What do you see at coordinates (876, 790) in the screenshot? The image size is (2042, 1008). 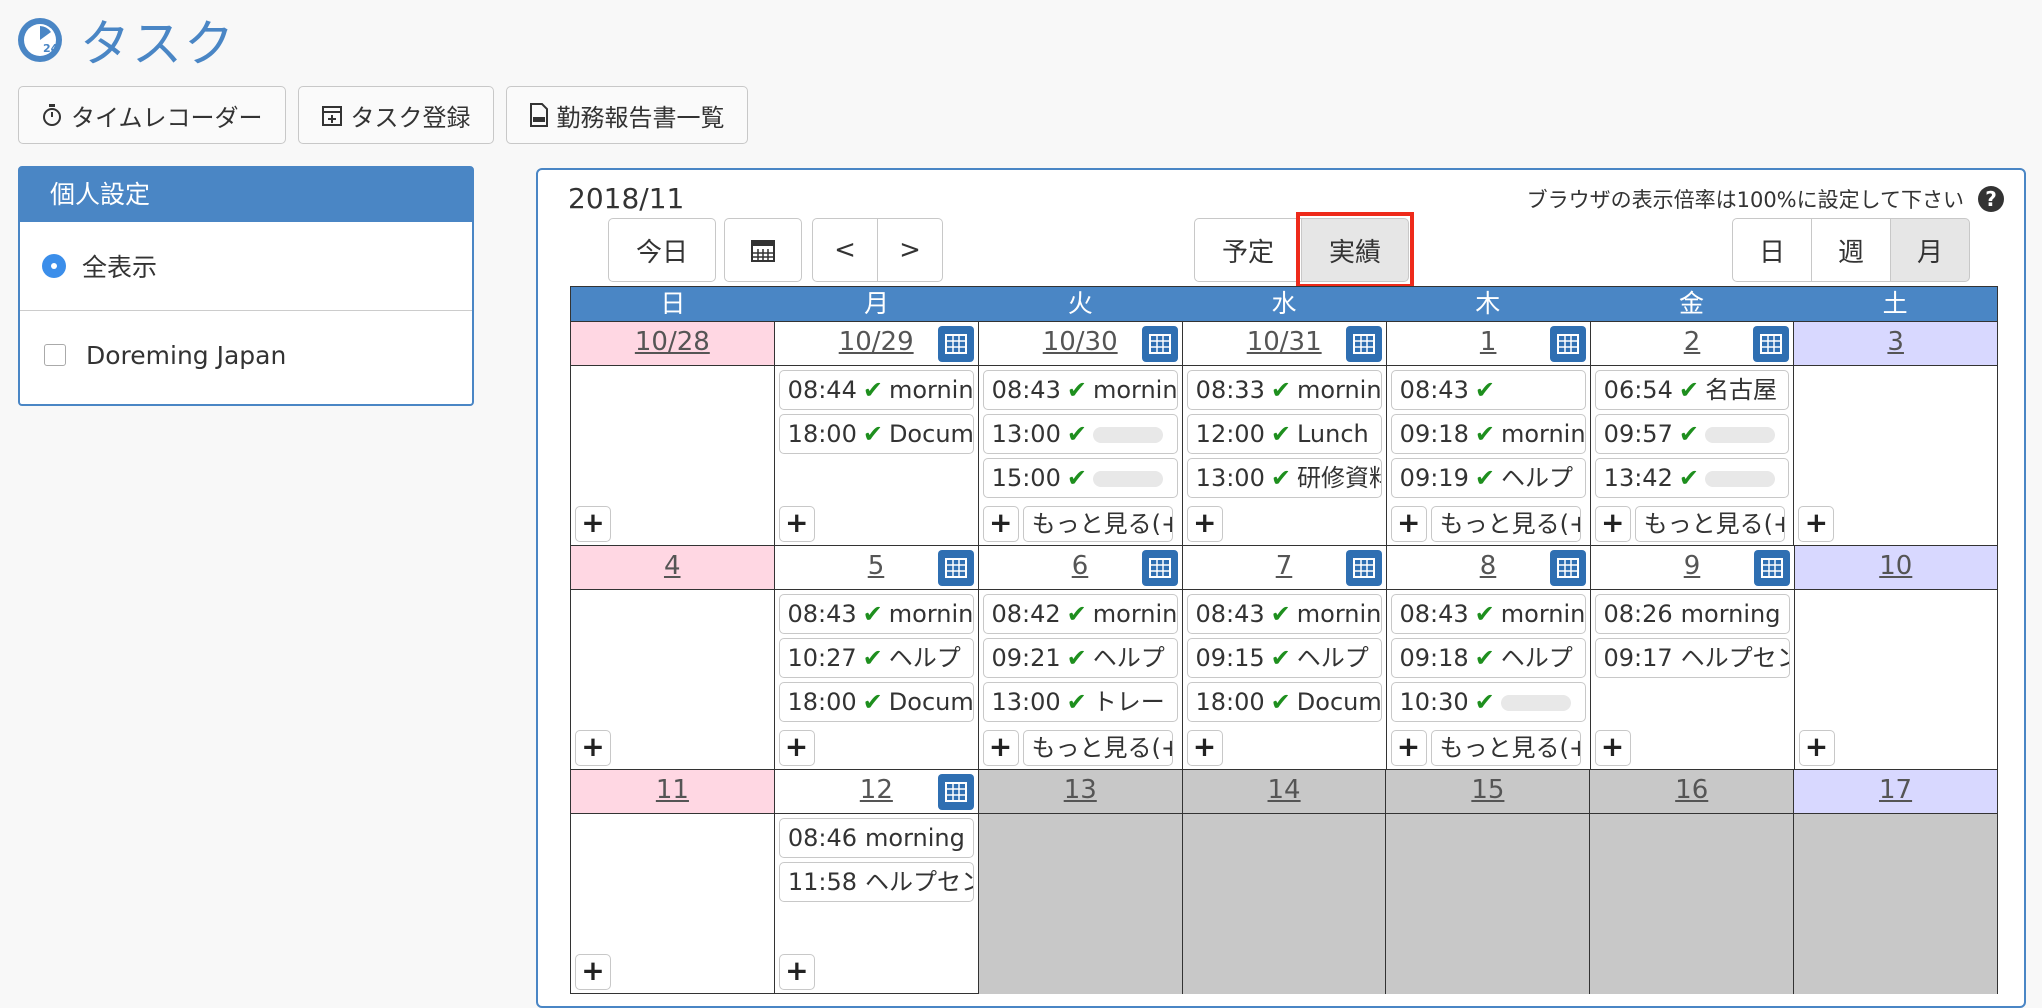 I see `day-number-link: 12` at bounding box center [876, 790].